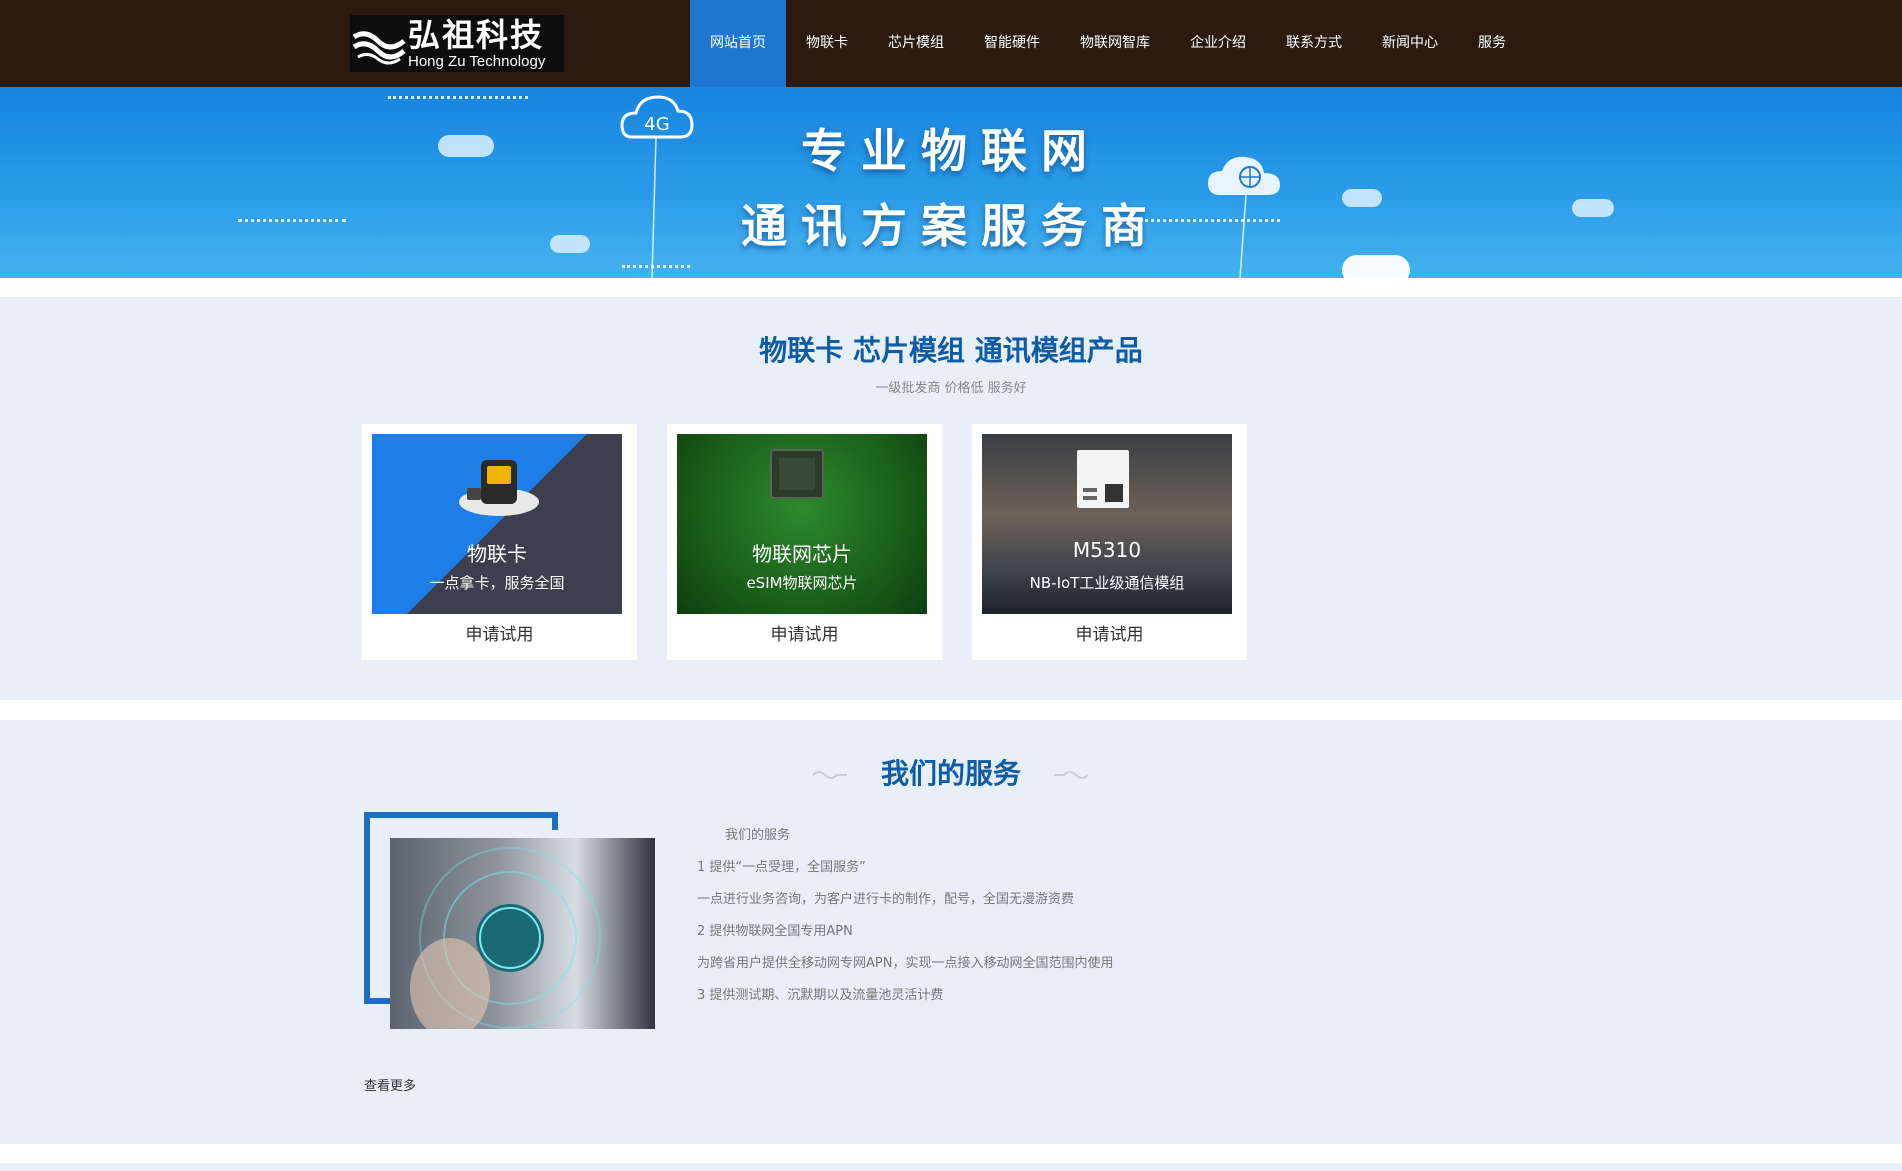 The image size is (1902, 1171). Describe the element at coordinates (379, 43) in the screenshot. I see `logo-wave-icon` at that location.